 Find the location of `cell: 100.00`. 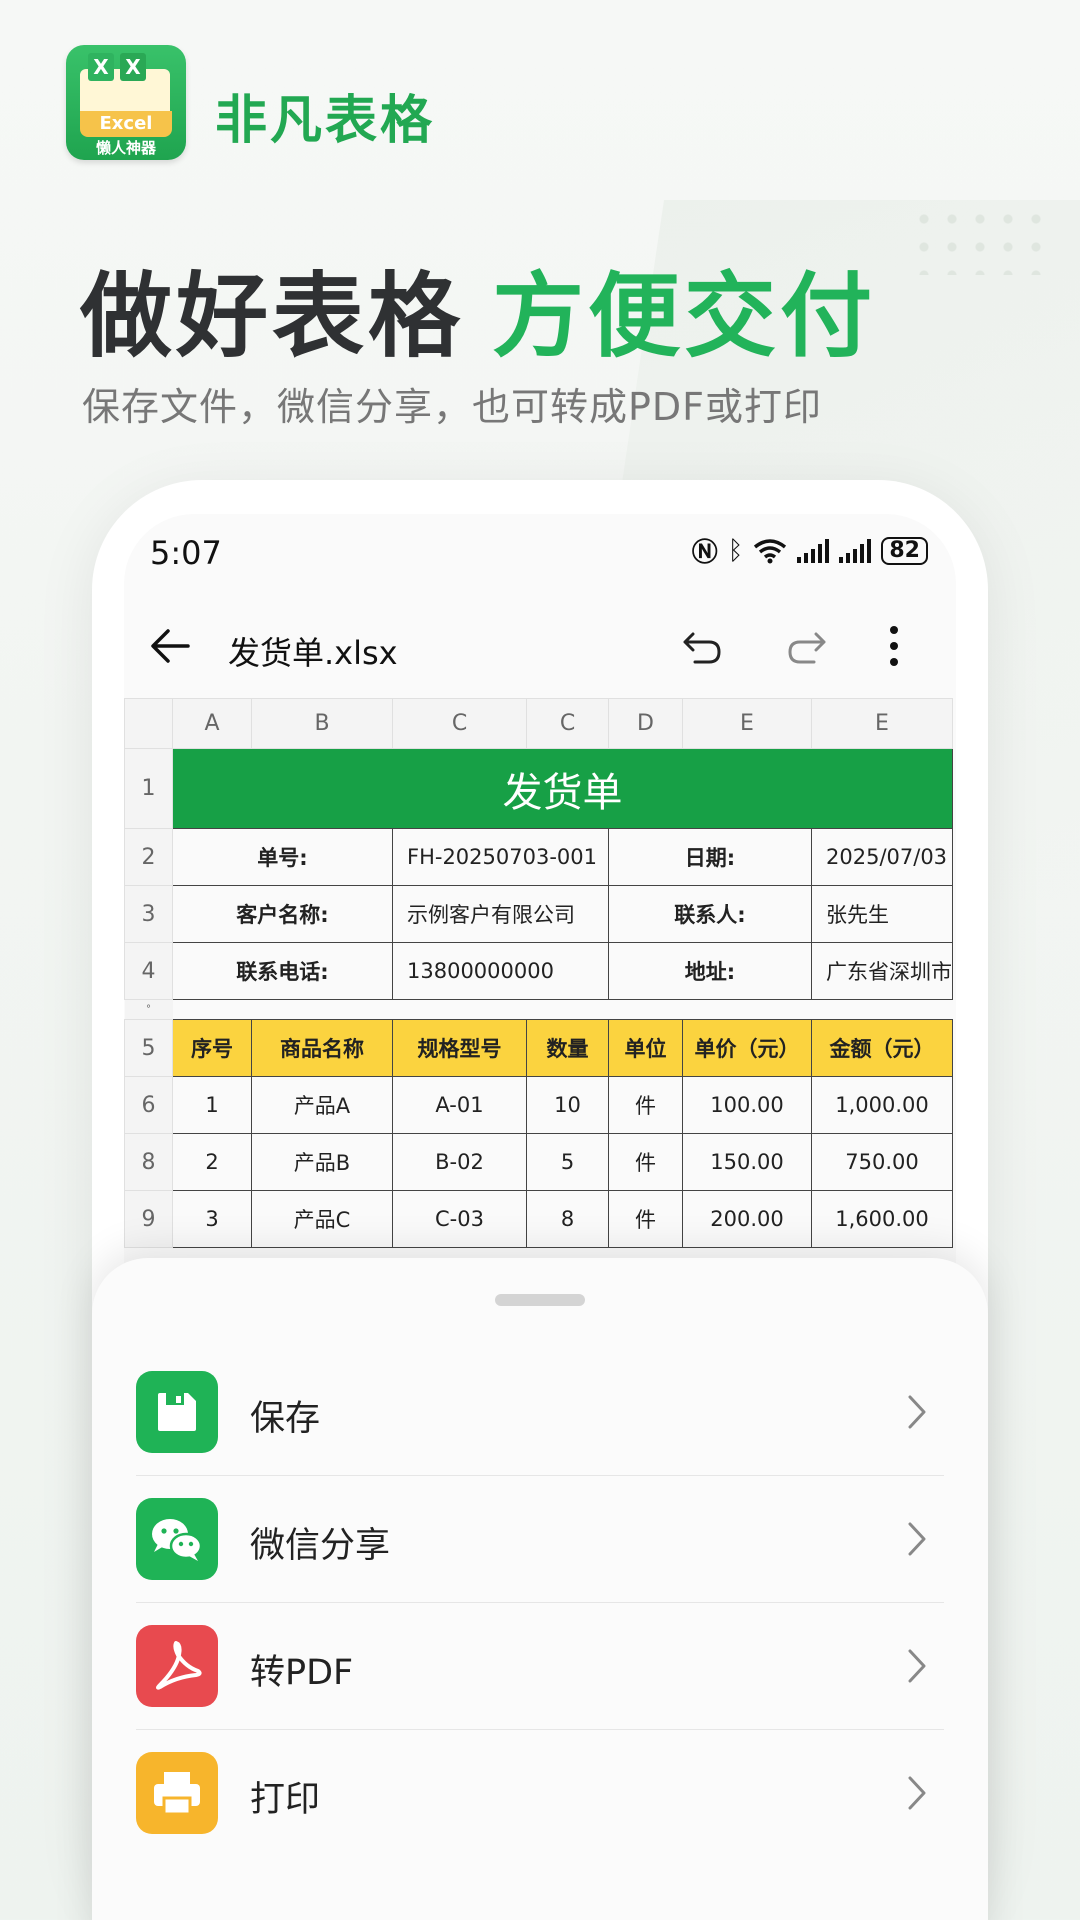

cell: 100.00 is located at coordinates (747, 1105).